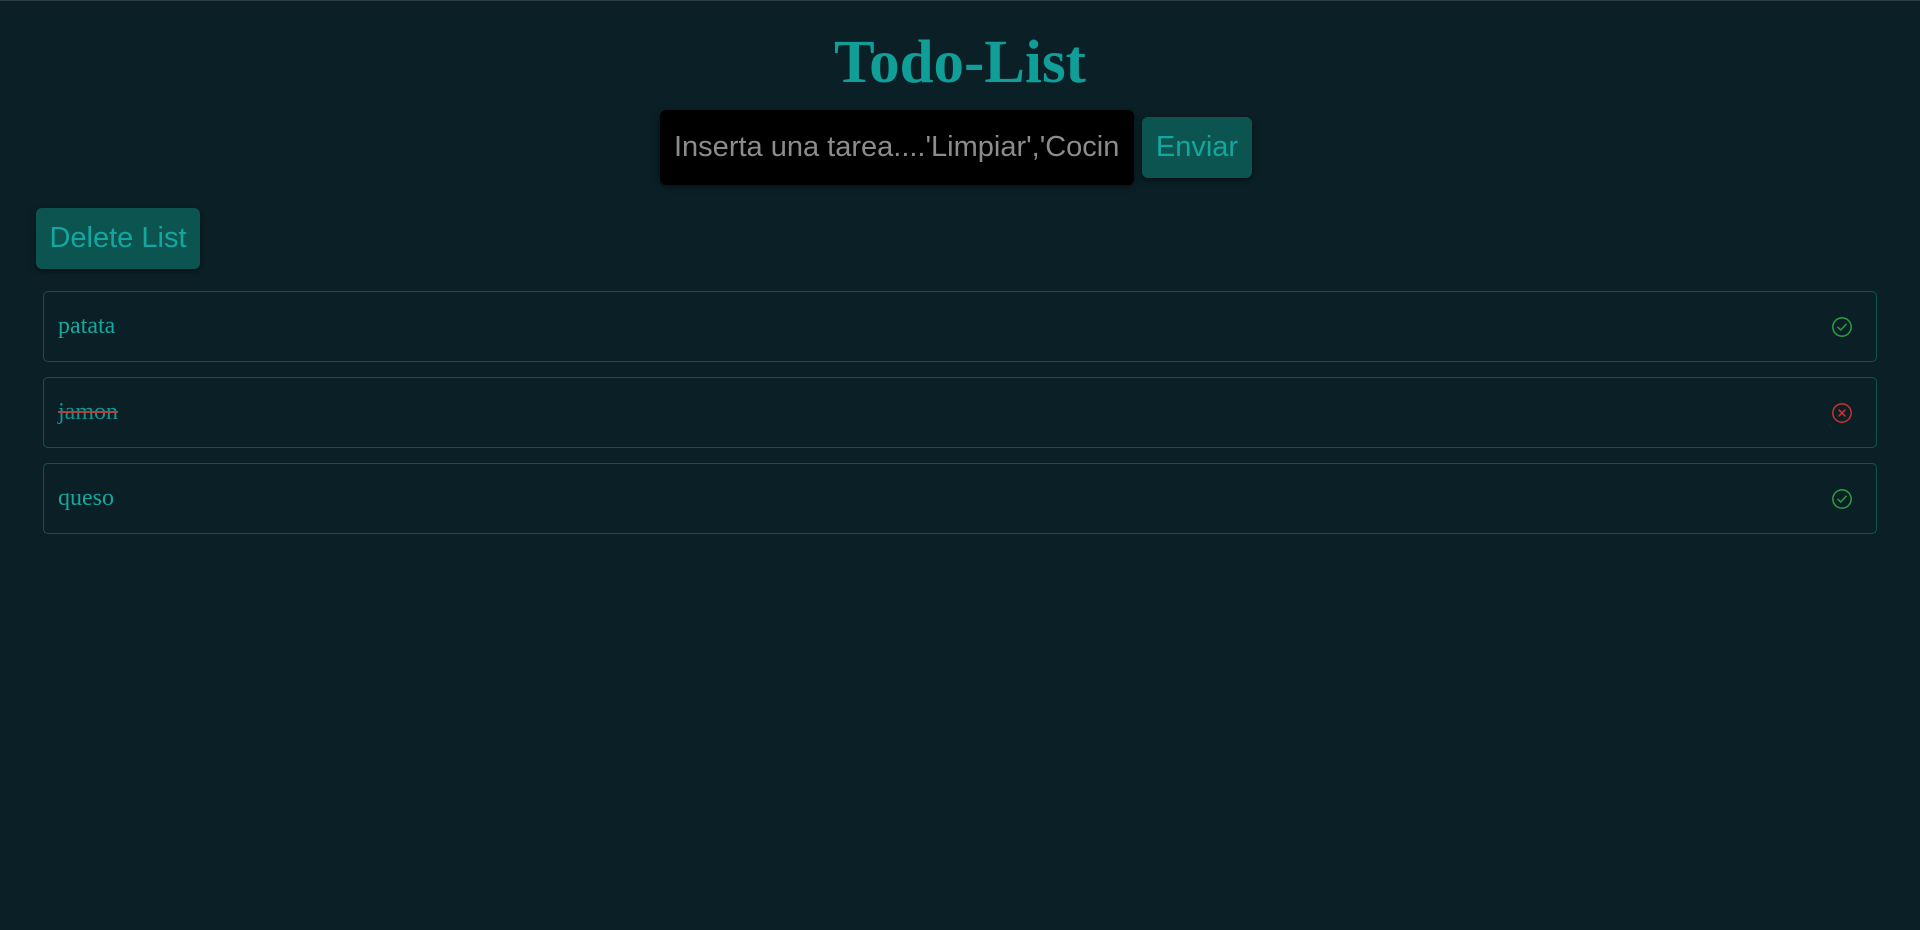 The height and width of the screenshot is (930, 1920). I want to click on todo-item-text: patata, so click(87, 326).